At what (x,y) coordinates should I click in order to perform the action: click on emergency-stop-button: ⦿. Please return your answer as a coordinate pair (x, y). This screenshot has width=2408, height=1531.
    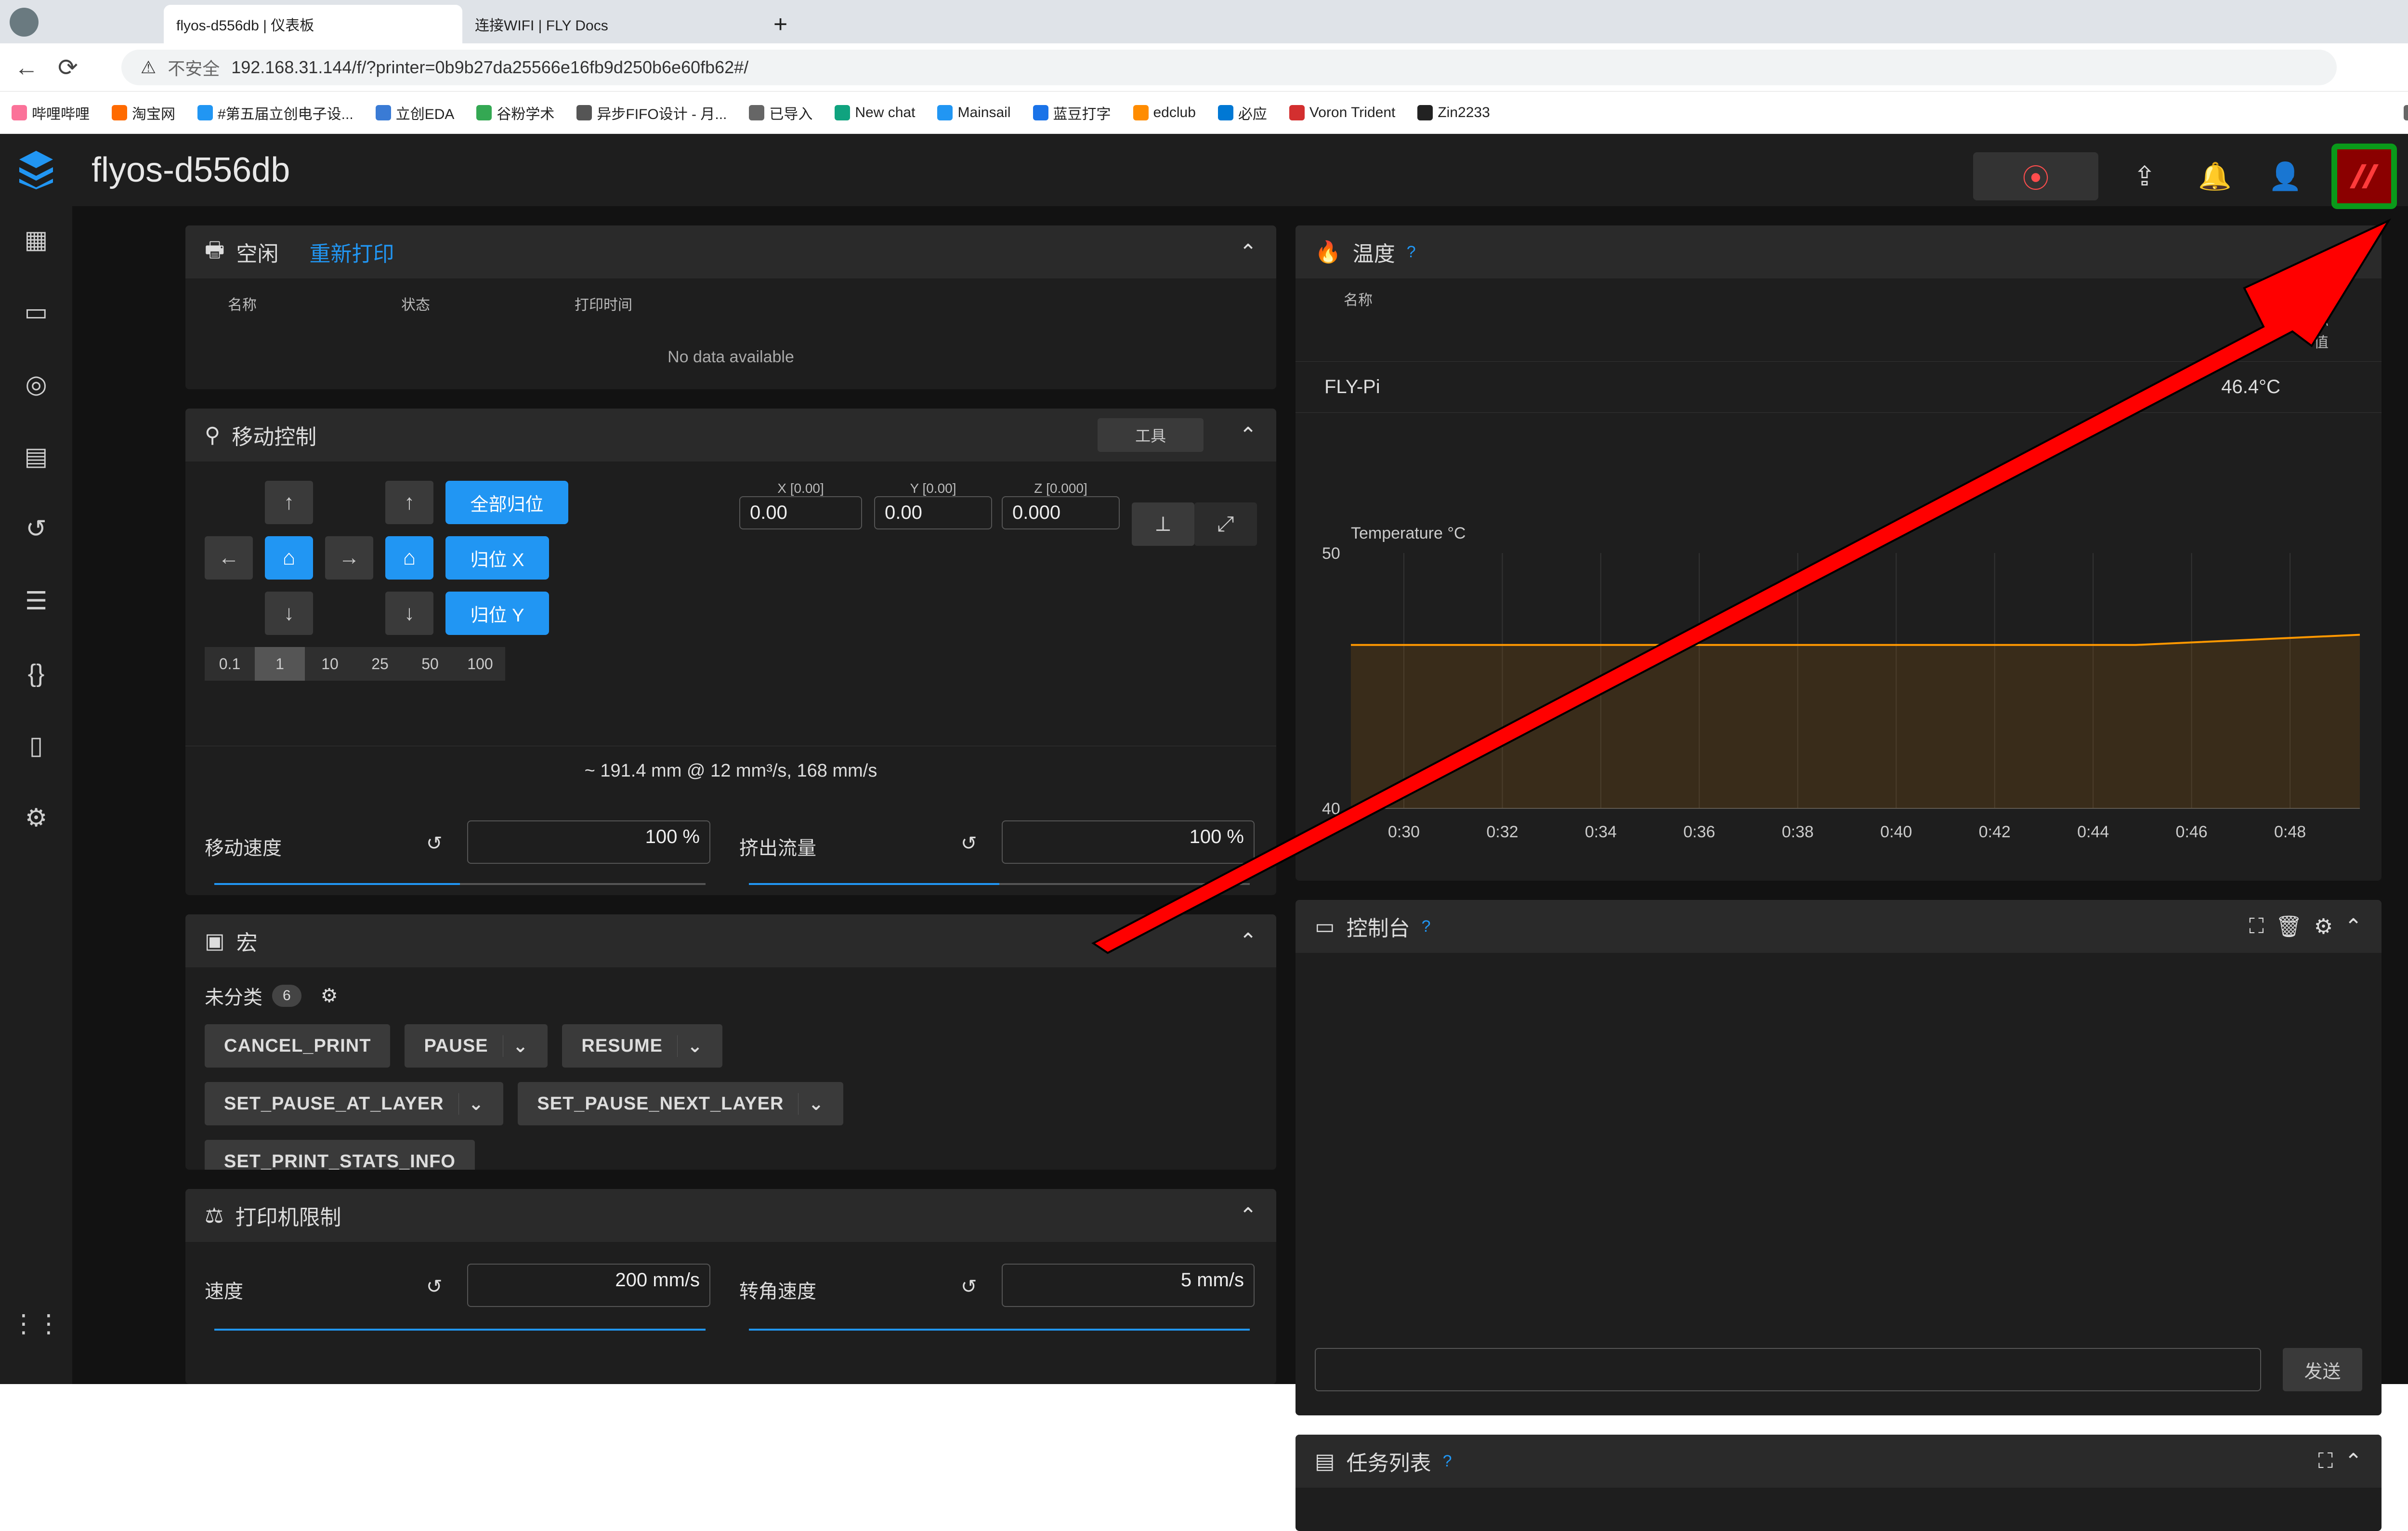
    Looking at the image, I should click on (2035, 176).